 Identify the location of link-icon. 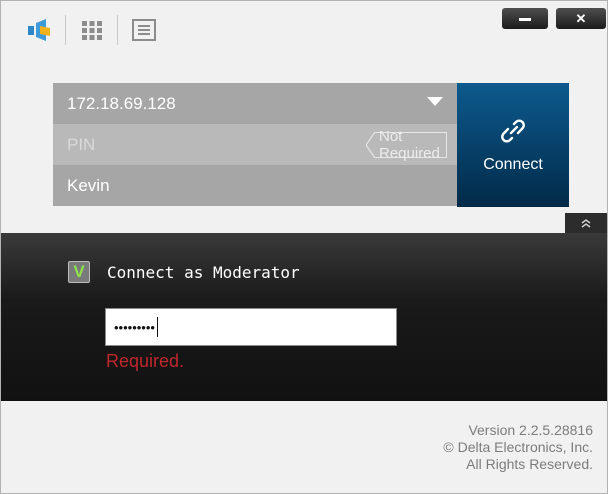
(513, 131).